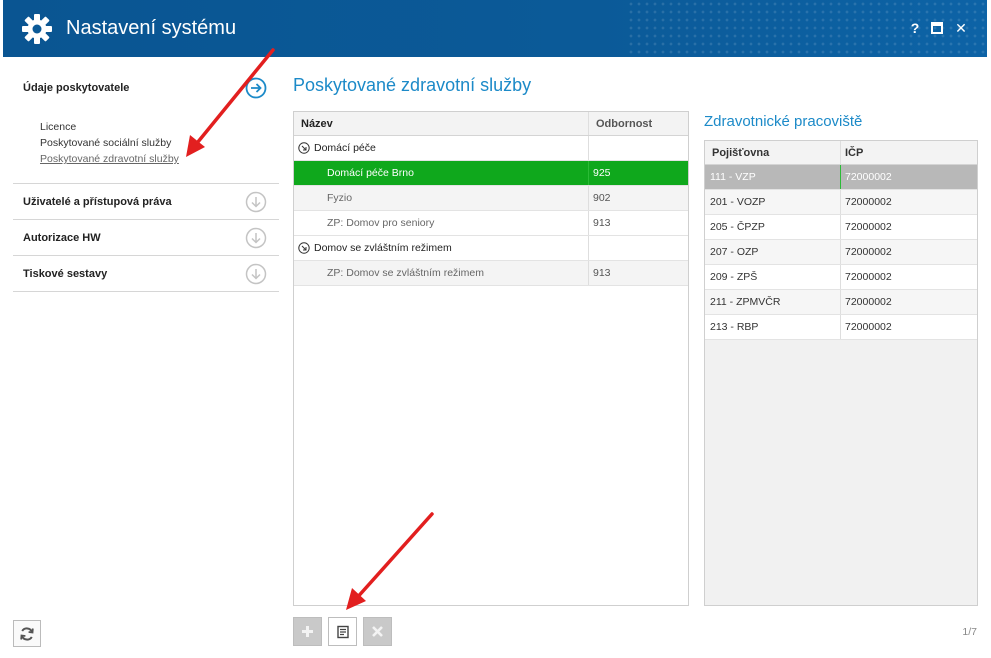 The image size is (991, 658). I want to click on table-group-row: Domov se zvláštním režimem, so click(491, 248).